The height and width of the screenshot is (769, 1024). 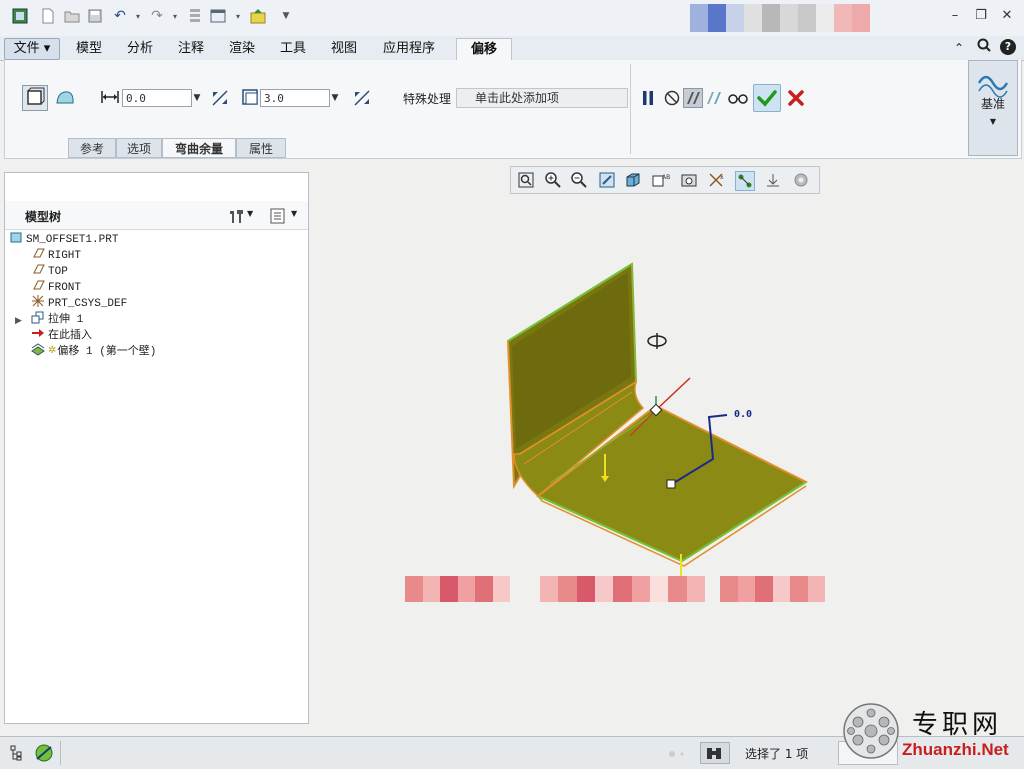 What do you see at coordinates (630, 109) in the screenshot?
I see `ribbon-divider` at bounding box center [630, 109].